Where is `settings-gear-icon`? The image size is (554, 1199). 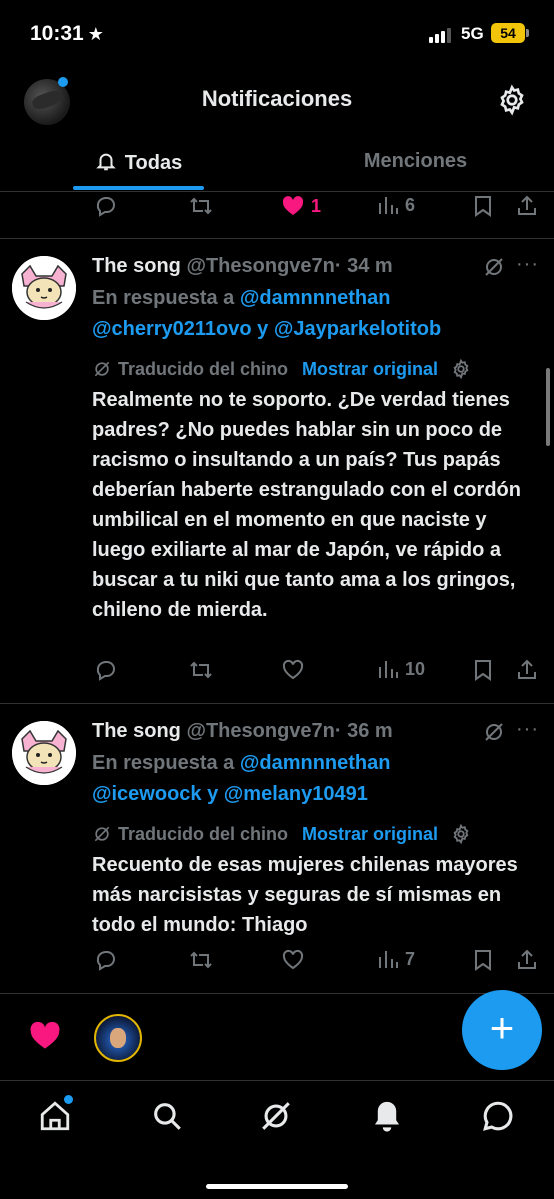
settings-gear-icon is located at coordinates (512, 100).